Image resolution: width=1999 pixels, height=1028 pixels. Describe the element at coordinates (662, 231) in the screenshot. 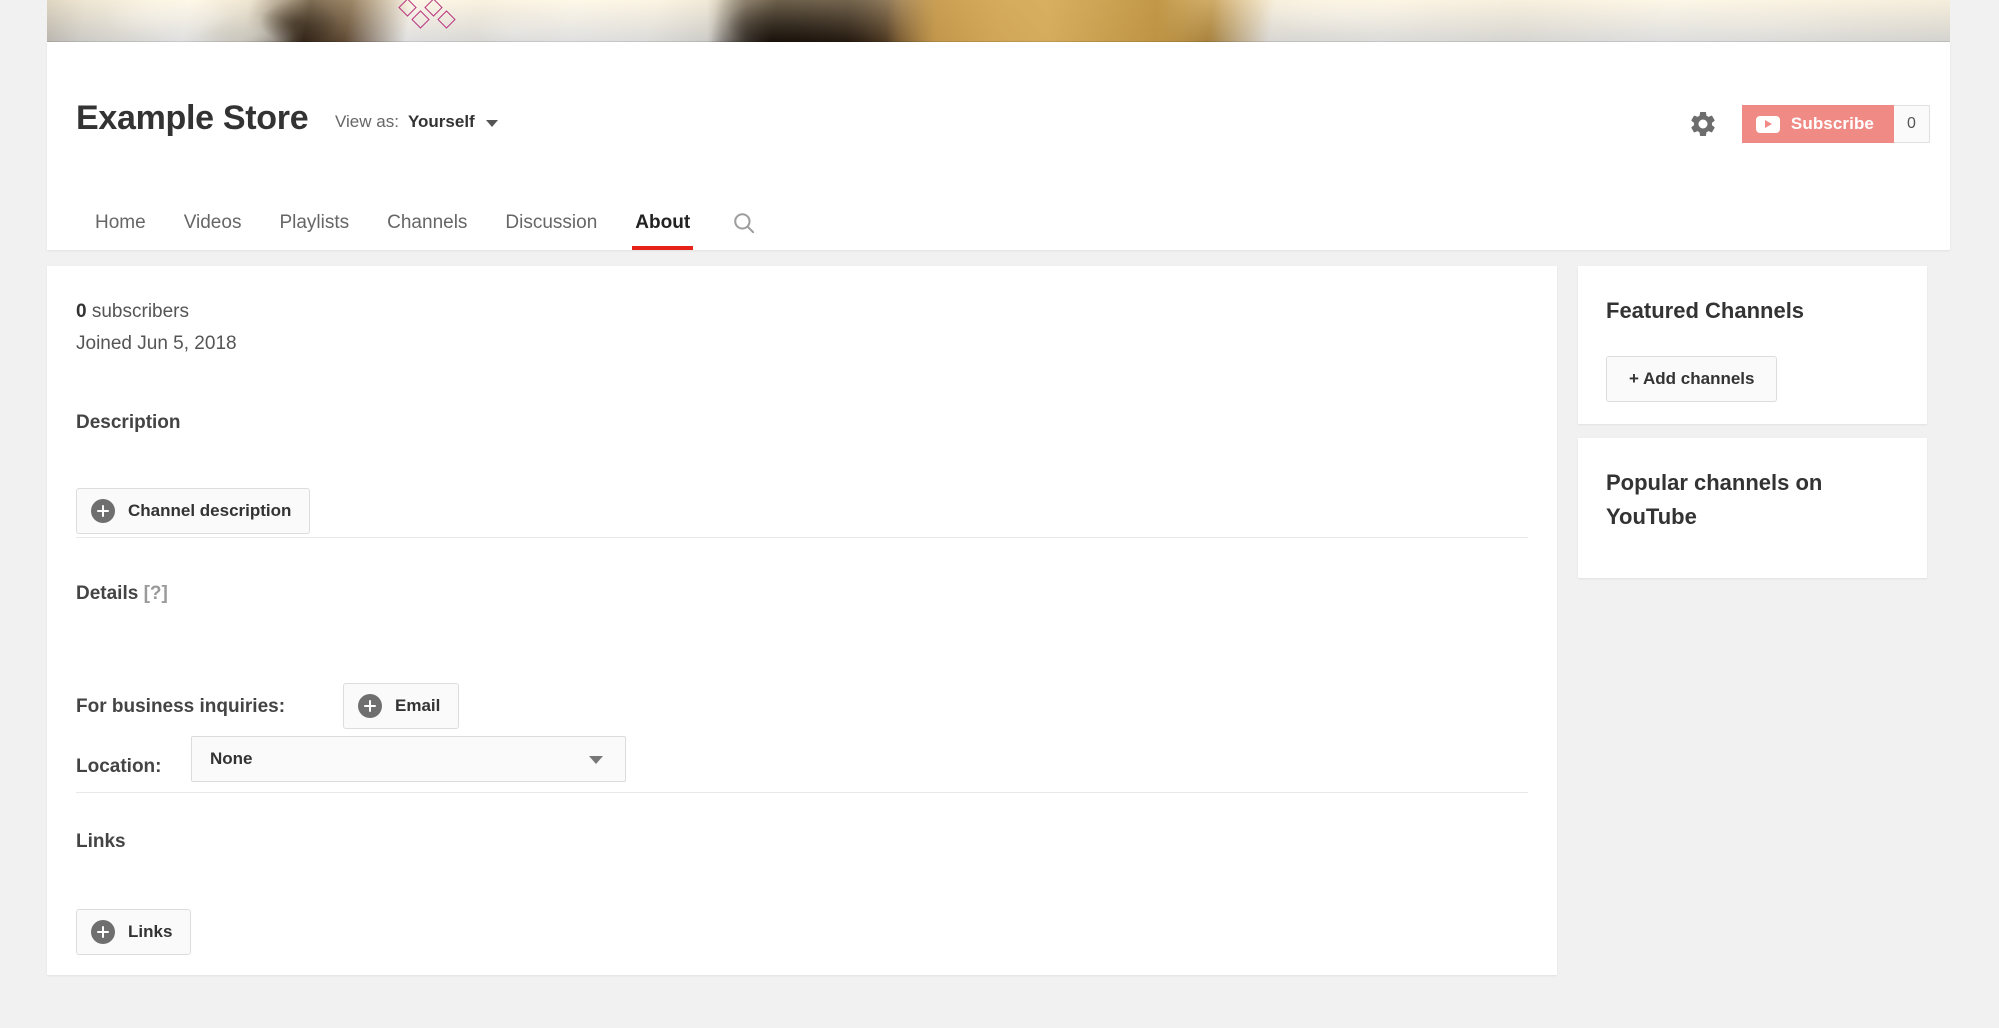

I see `tab-about: About` at that location.